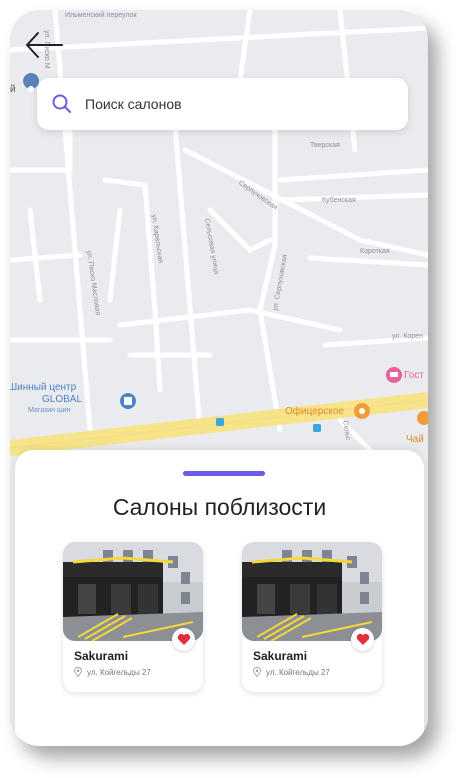 This screenshot has height=778, width=459. Describe the element at coordinates (224, 473) in the screenshot. I see `sheet-drag-handle` at that location.